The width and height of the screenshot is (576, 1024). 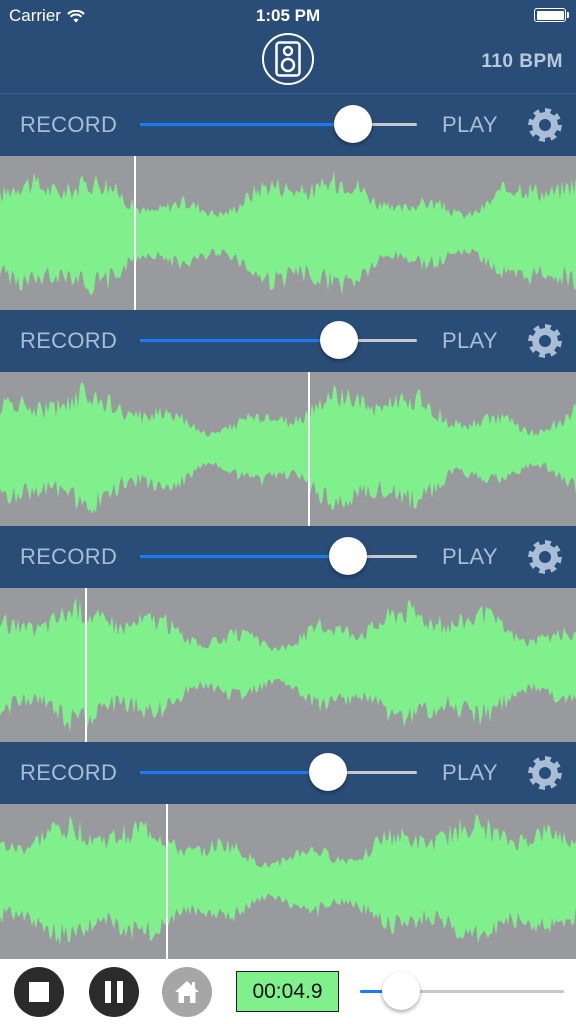 I want to click on pause-icon, so click(x=114, y=992).